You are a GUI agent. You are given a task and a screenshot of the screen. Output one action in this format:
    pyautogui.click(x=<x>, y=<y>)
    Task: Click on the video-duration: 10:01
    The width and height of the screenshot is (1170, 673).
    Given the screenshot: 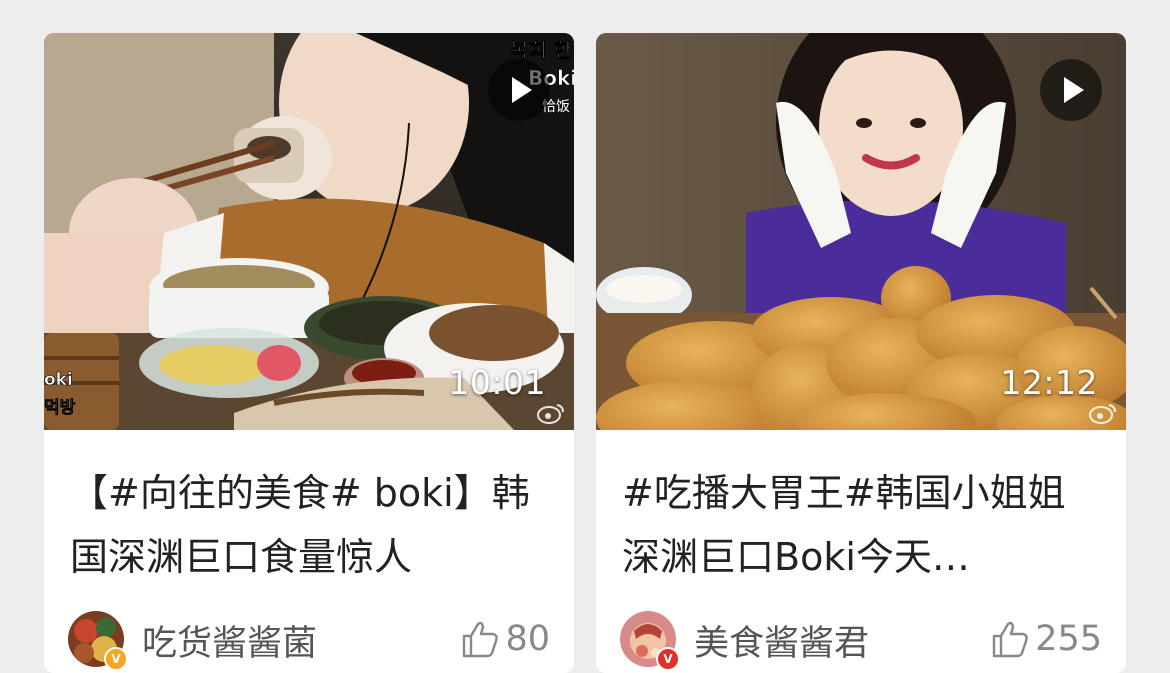 What is the action you would take?
    pyautogui.click(x=497, y=382)
    